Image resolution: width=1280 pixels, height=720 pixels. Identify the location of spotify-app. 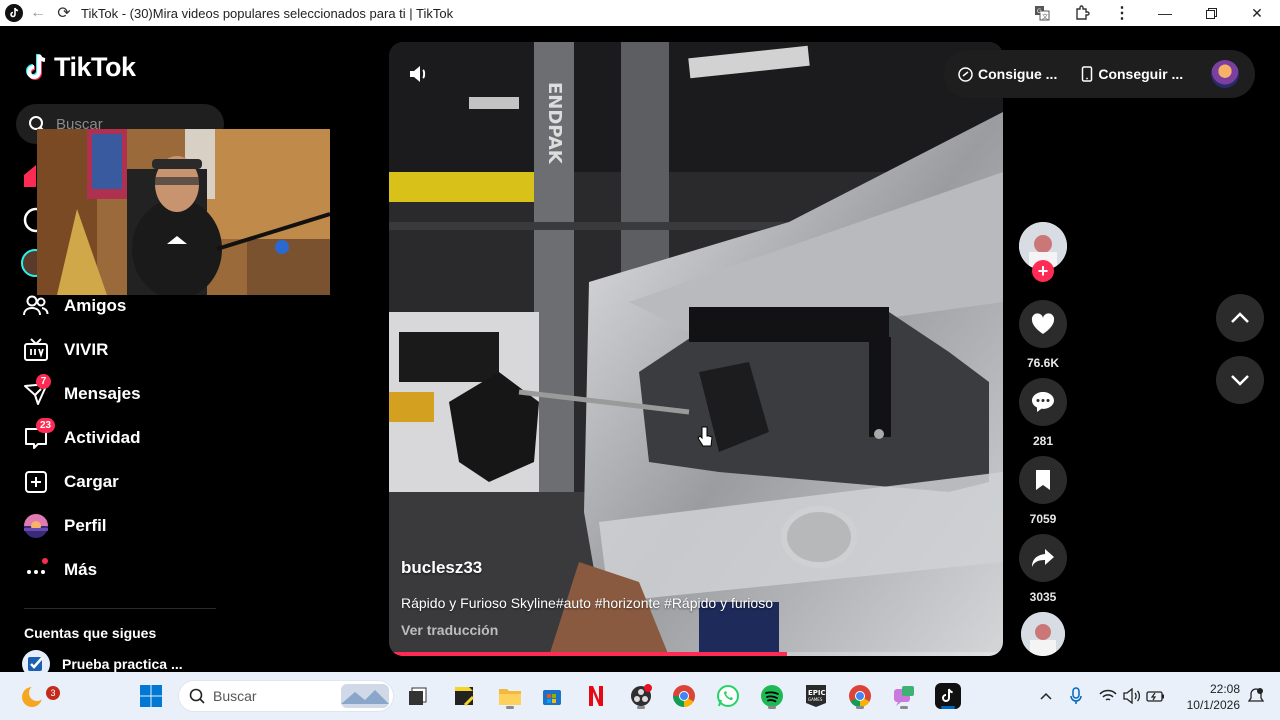
(772, 696).